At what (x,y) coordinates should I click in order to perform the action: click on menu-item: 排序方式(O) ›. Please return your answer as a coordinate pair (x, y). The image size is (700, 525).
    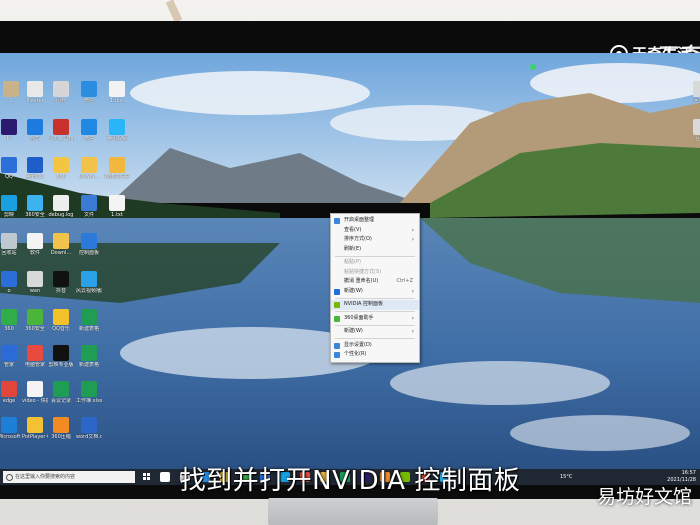
    Looking at the image, I should click on (375, 240).